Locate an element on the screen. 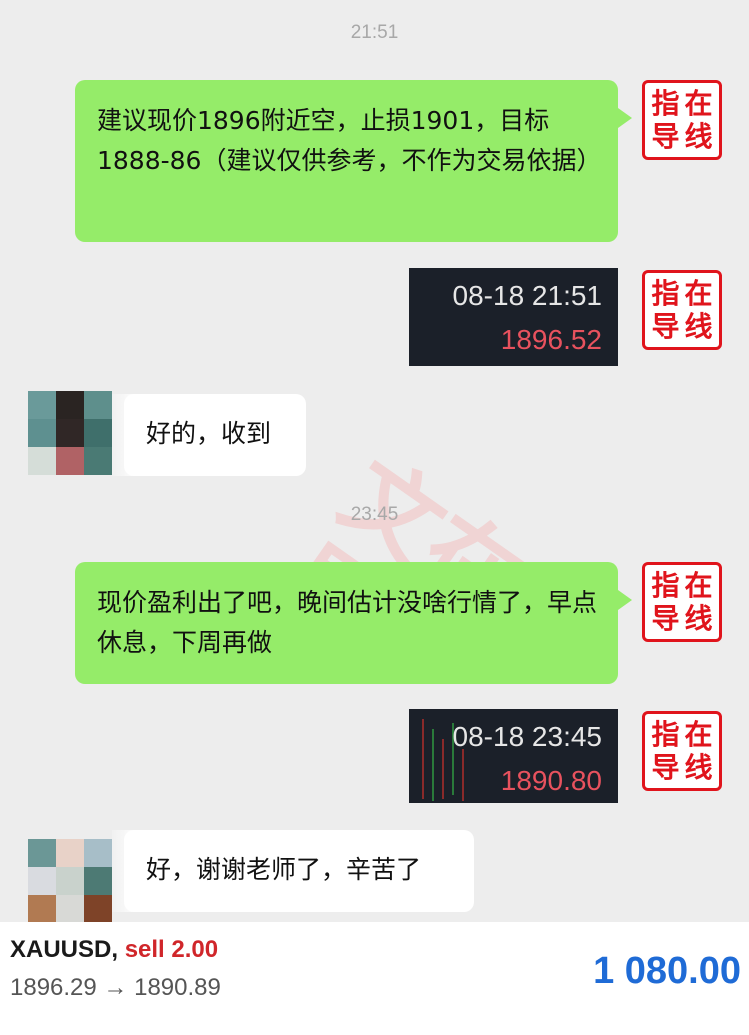  sent-message-bubble: 现价盈利出了吧，晚间估计没啥行情了，早点休息，下周再做 is located at coordinates (353, 623).